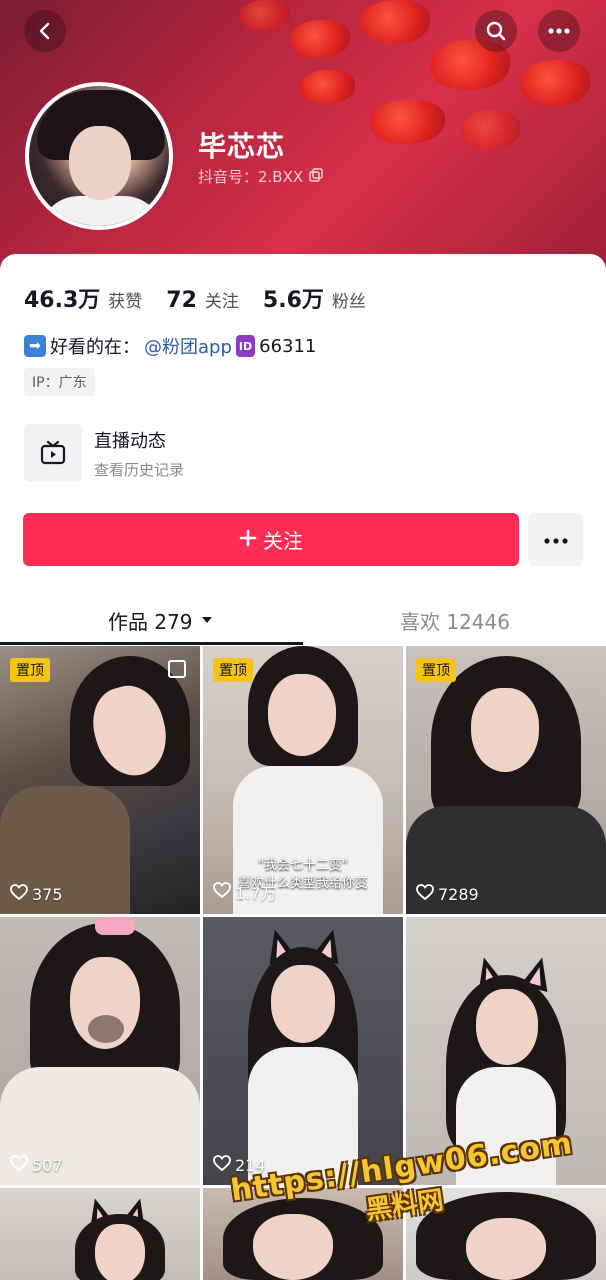 This screenshot has width=606, height=1280. What do you see at coordinates (35, 346) in the screenshot?
I see `right-arrow-emoji-icon: ➡` at bounding box center [35, 346].